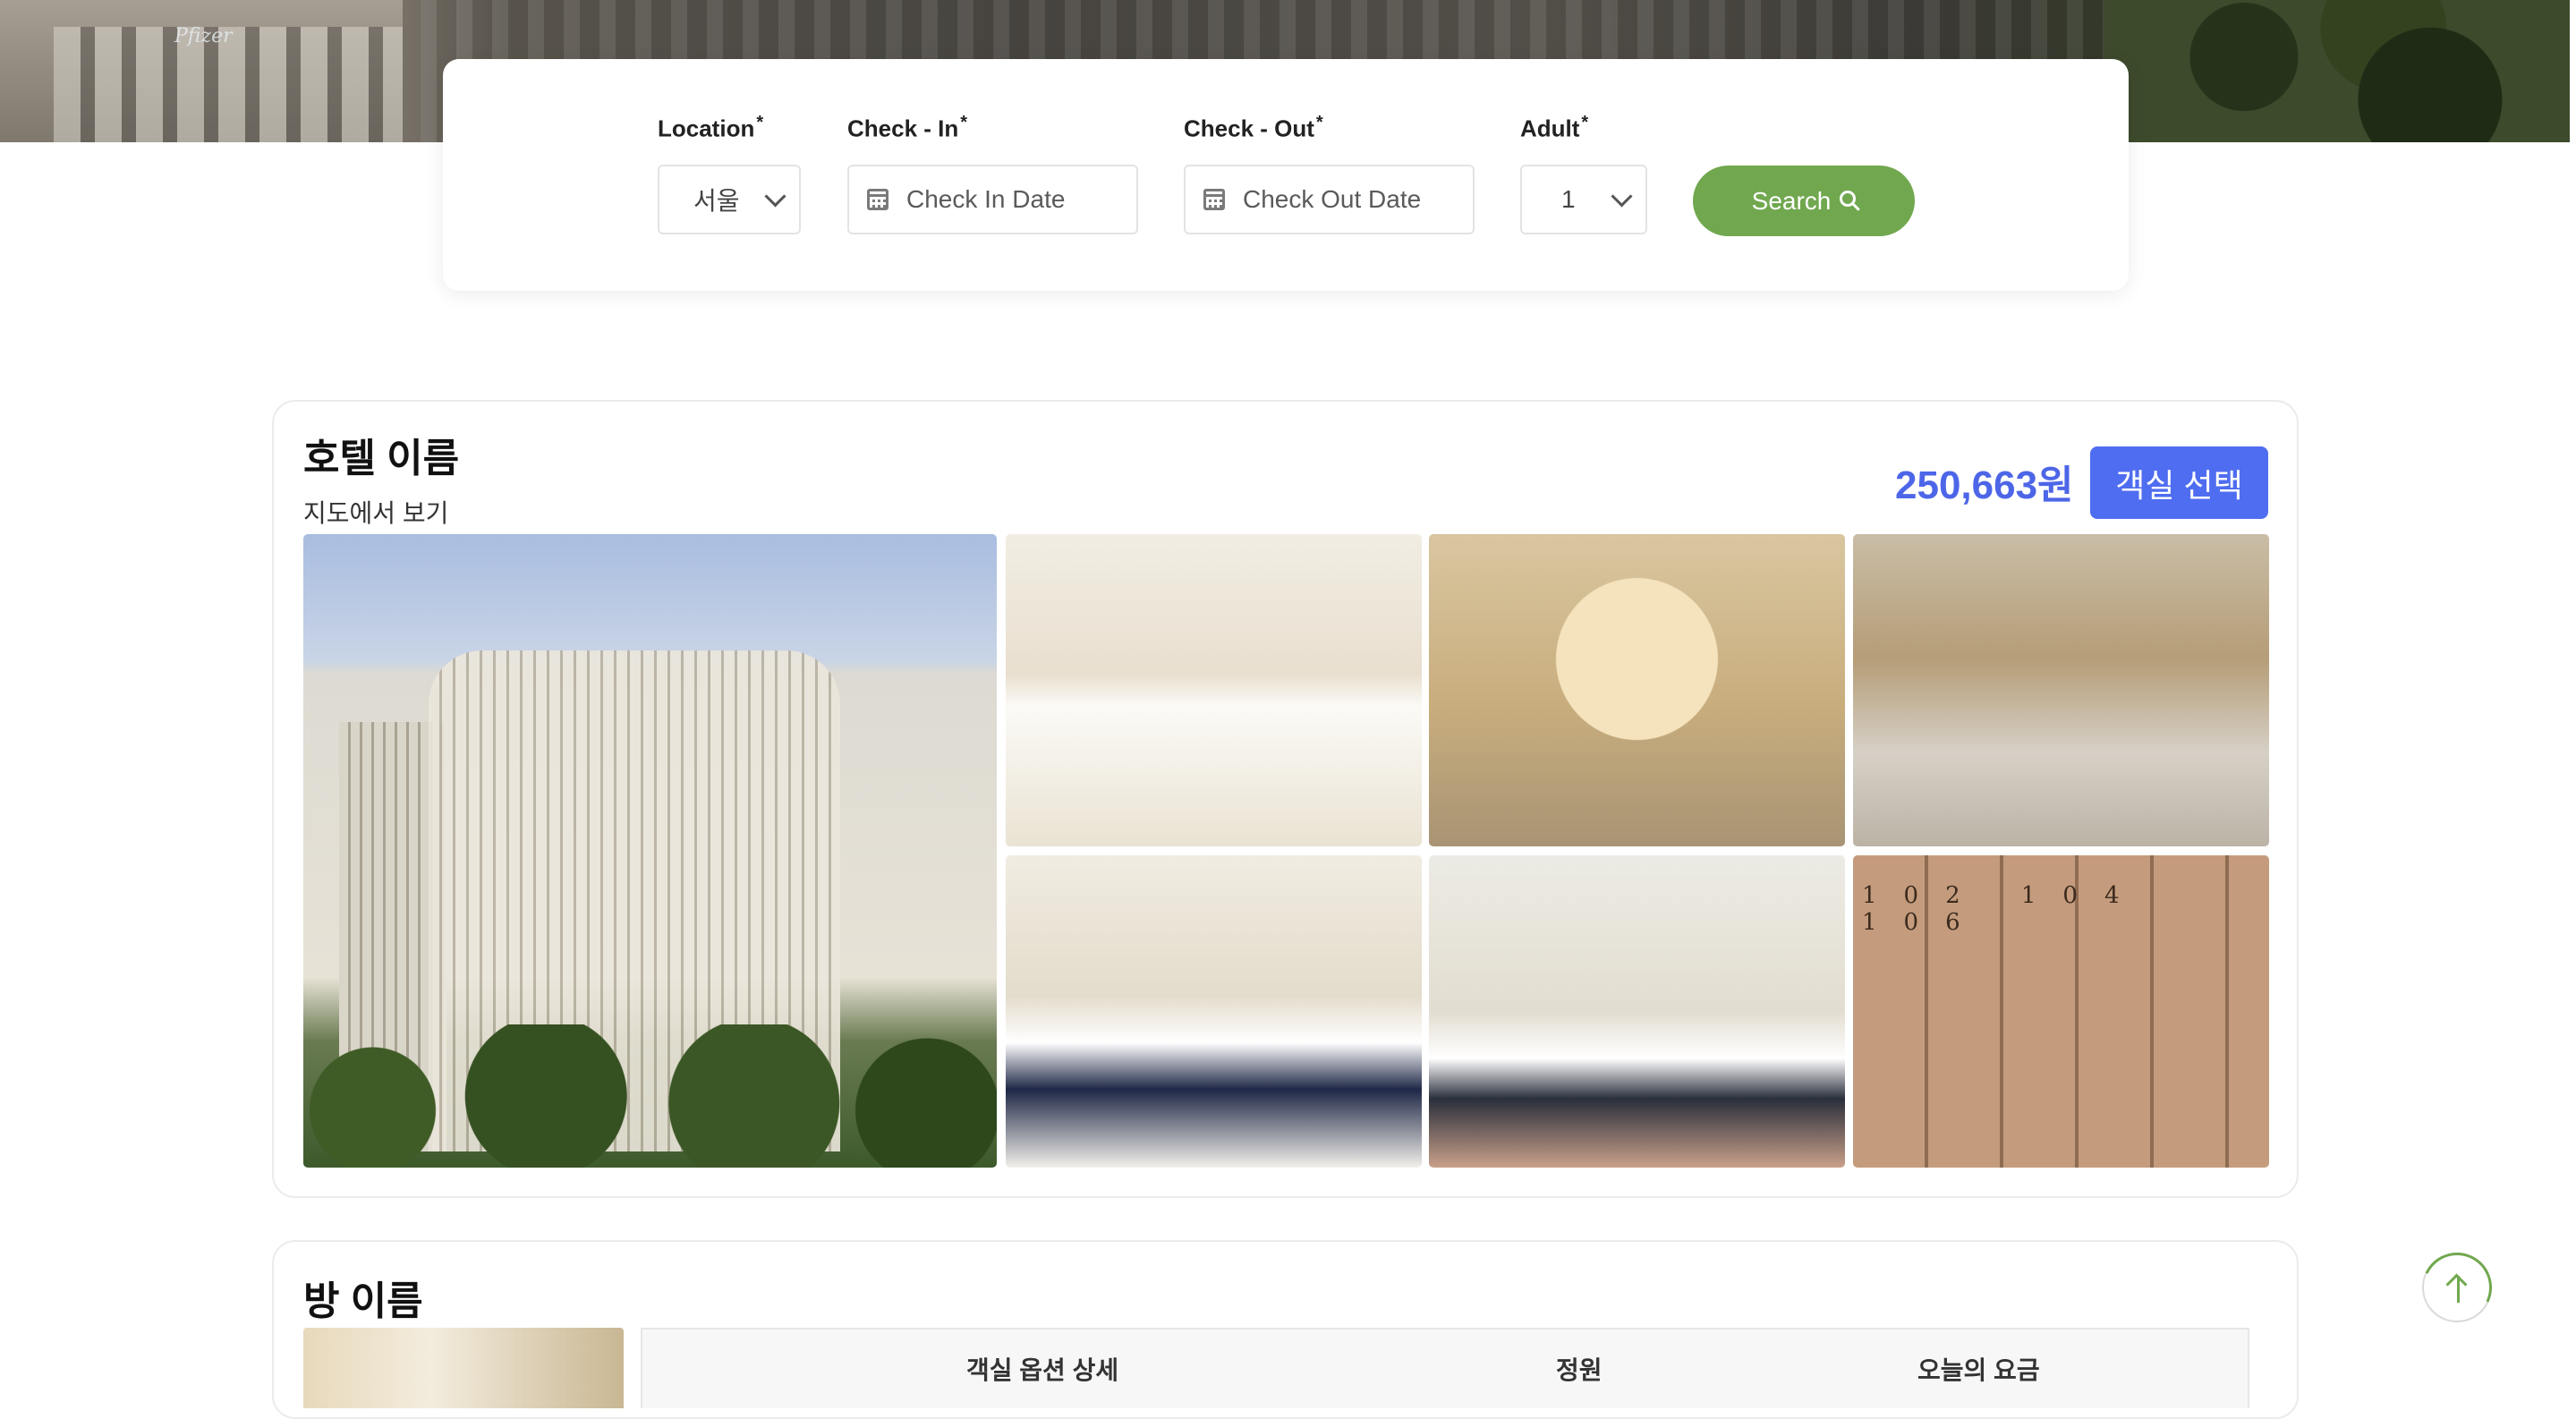 The height and width of the screenshot is (1419, 2576). I want to click on checkin-placeholder: Check In Date, so click(986, 199).